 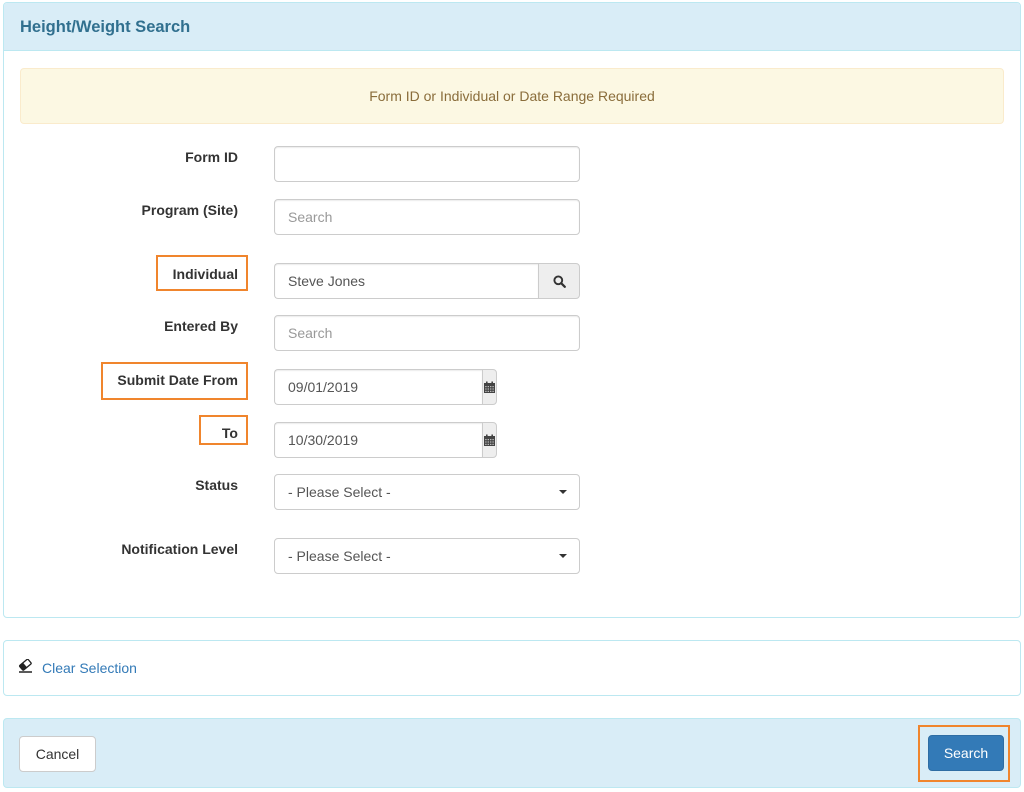 I want to click on entered-by-label: Entered By, so click(x=201, y=326).